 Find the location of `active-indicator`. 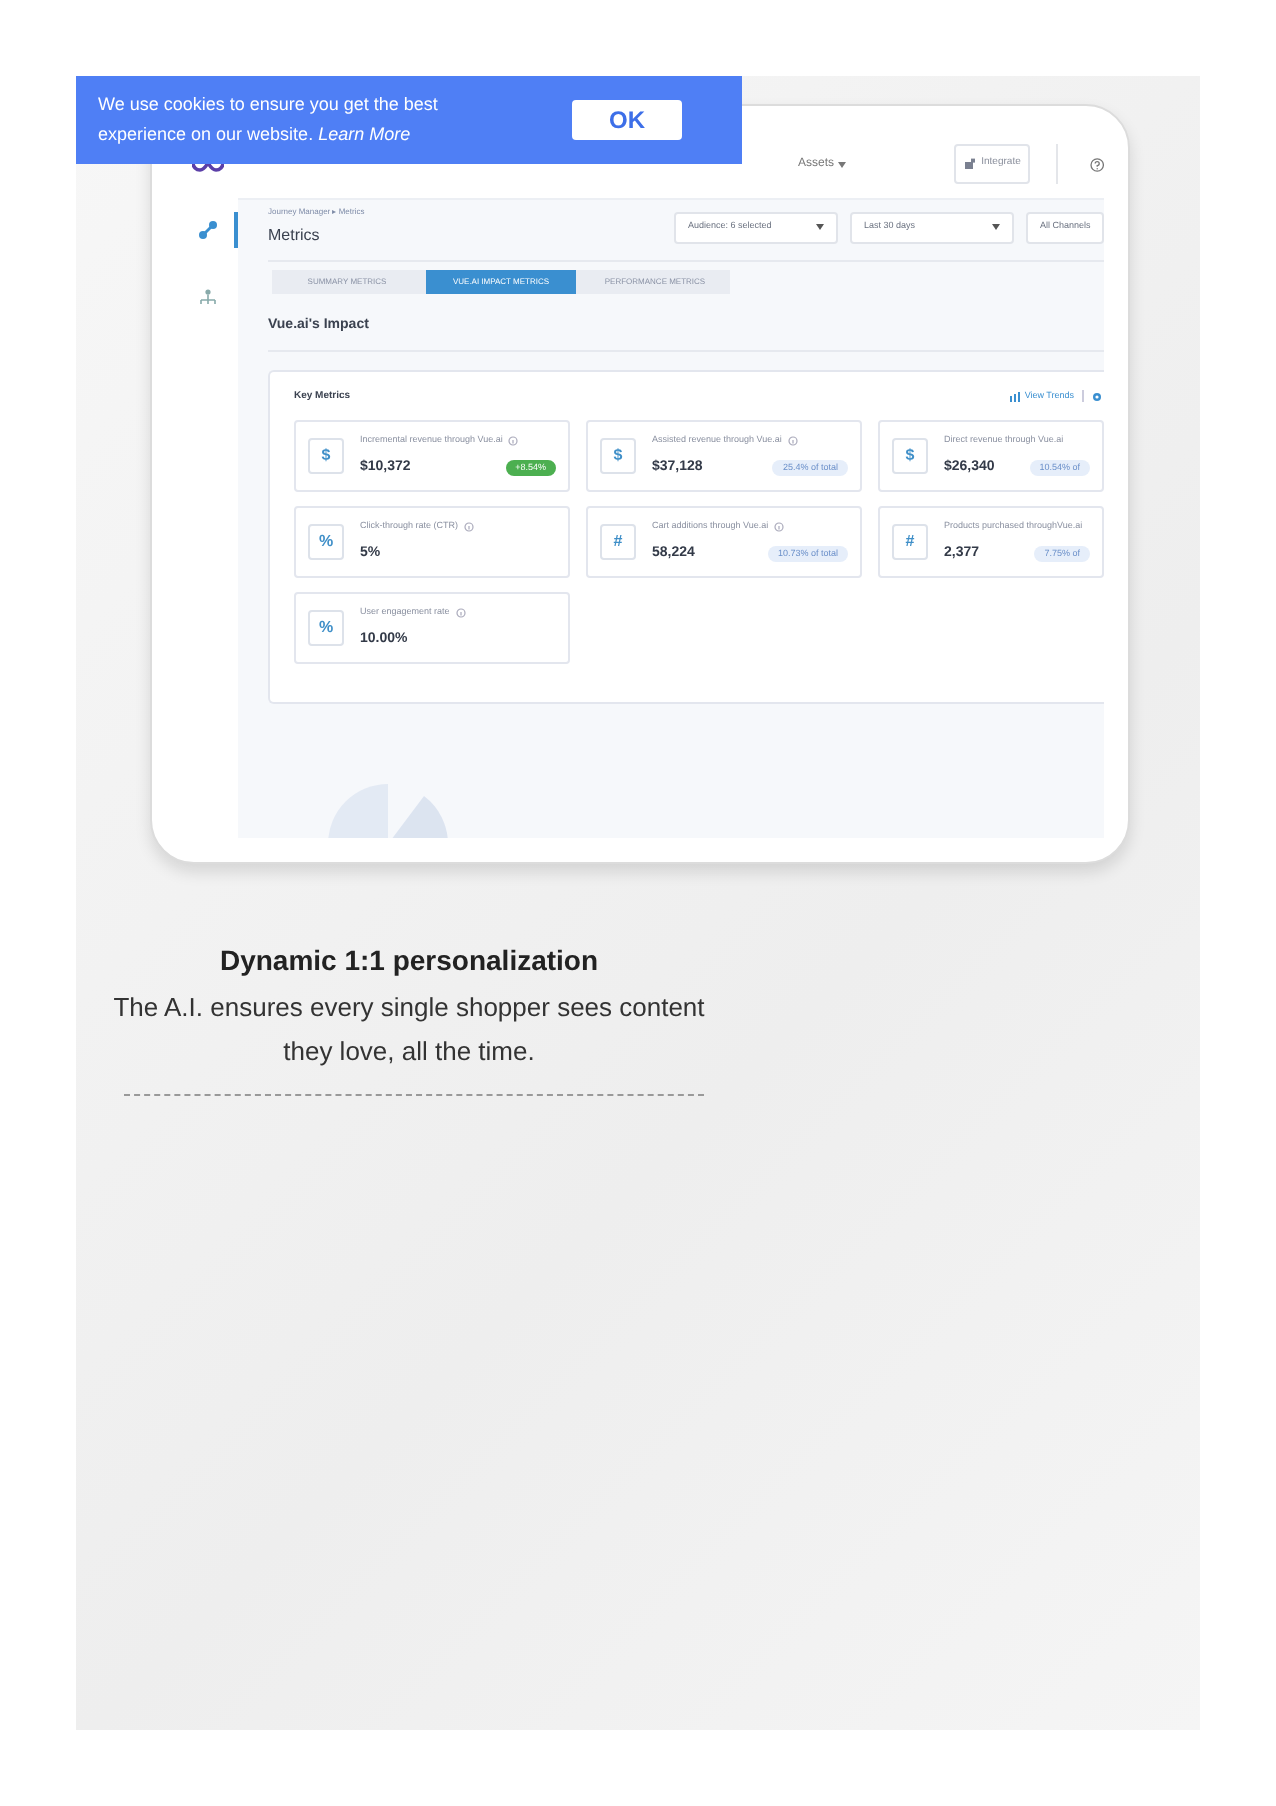

active-indicator is located at coordinates (236, 230).